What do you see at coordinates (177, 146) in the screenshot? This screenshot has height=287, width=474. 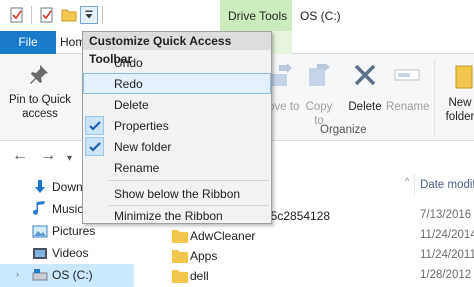 I see `menu-item-new-folder: New folder` at bounding box center [177, 146].